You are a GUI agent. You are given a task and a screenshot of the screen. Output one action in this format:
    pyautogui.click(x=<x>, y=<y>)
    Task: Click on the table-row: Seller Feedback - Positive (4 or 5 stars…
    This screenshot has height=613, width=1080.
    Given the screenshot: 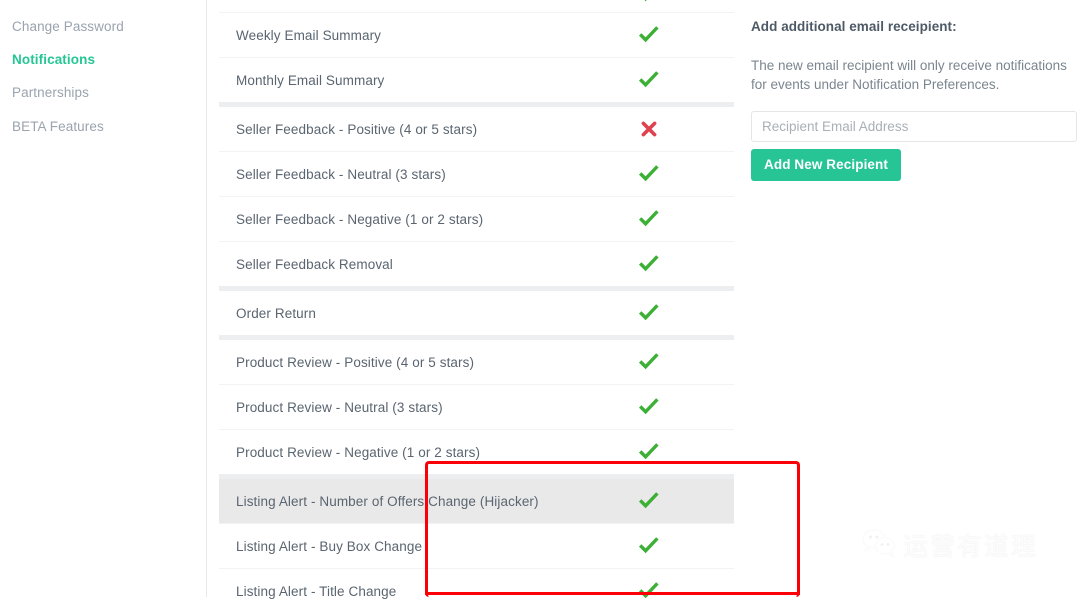 What is the action you would take?
    pyautogui.click(x=476, y=129)
    